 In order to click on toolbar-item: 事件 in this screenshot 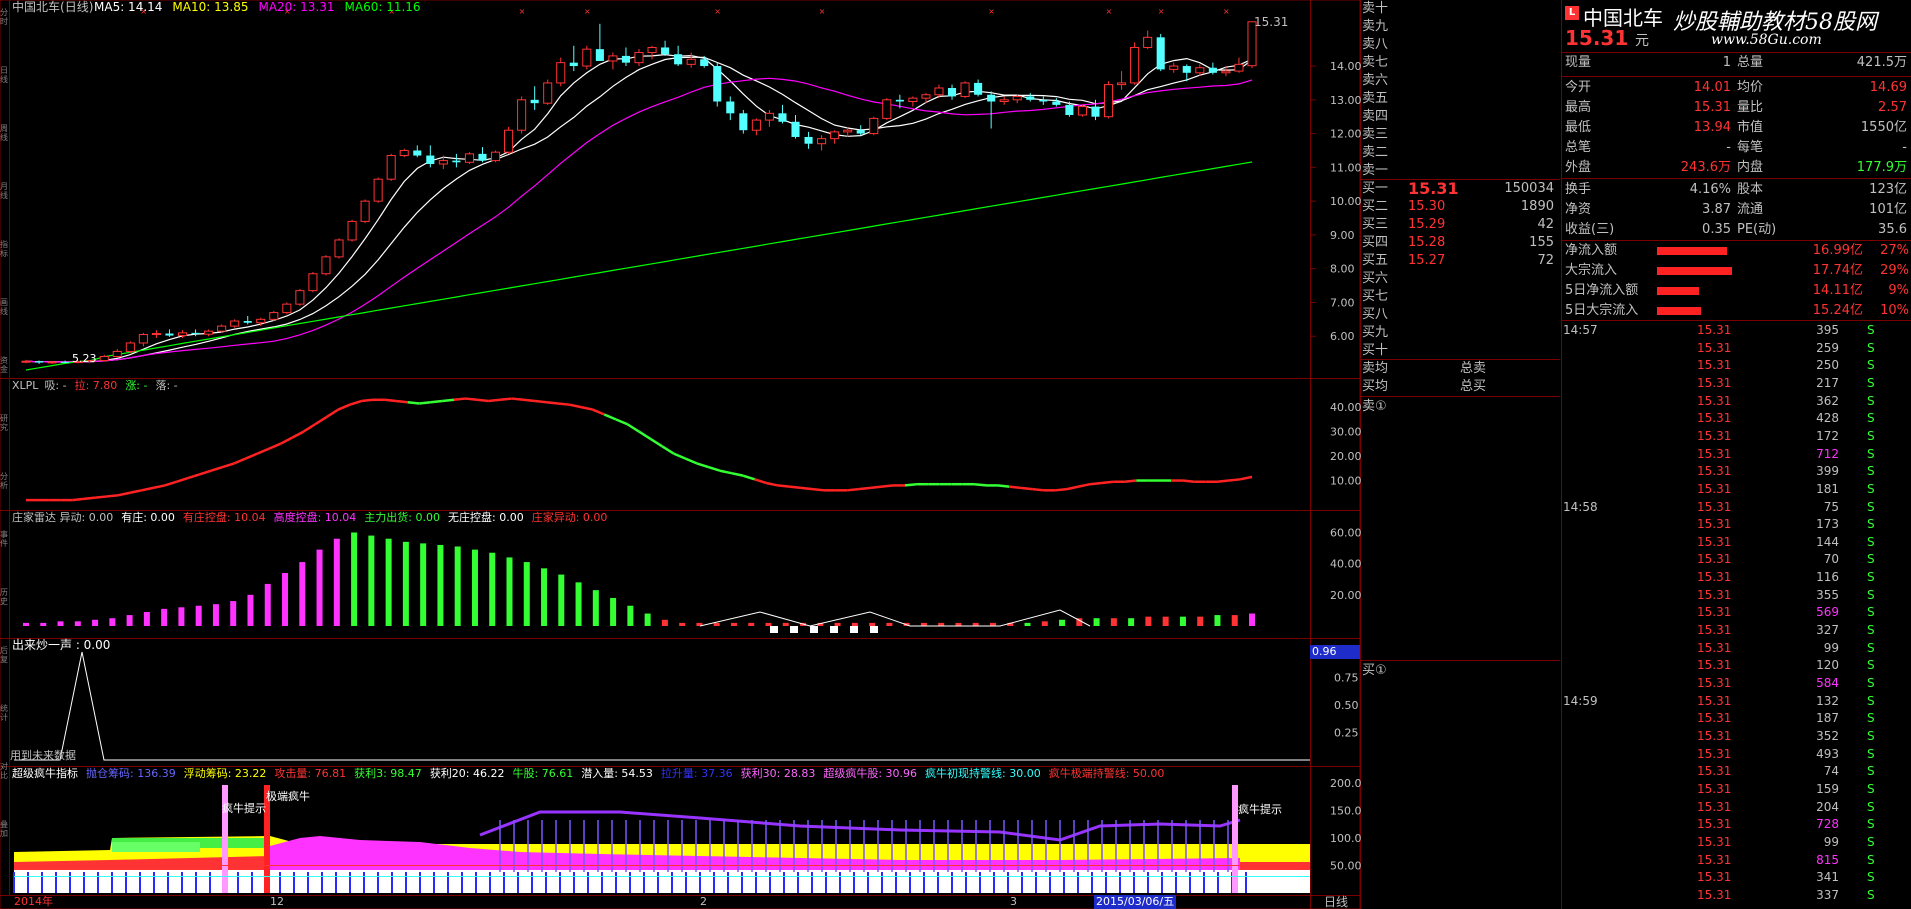, I will do `click(4, 539)`.